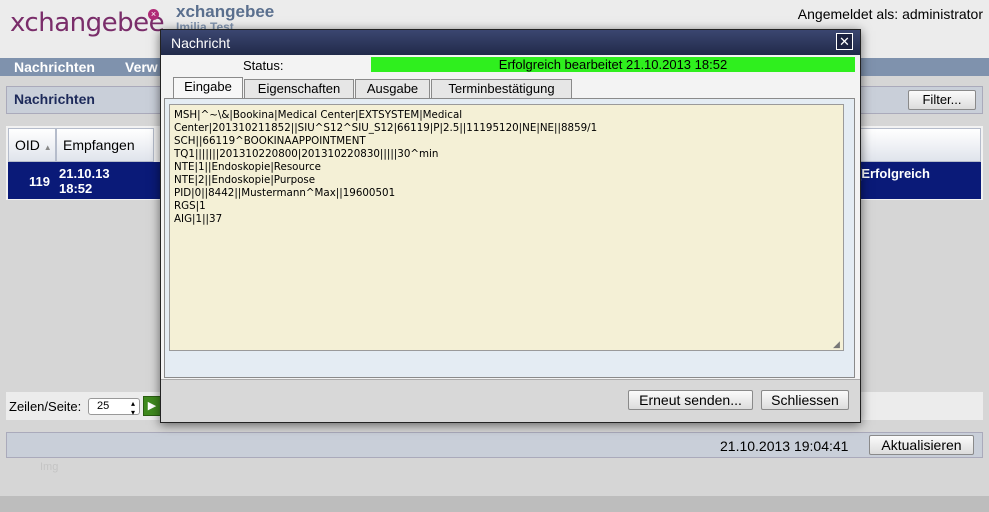 This screenshot has width=989, height=512. What do you see at coordinates (132, 408) in the screenshot?
I see `spinner-arrows-icon: ▴ ▾` at bounding box center [132, 408].